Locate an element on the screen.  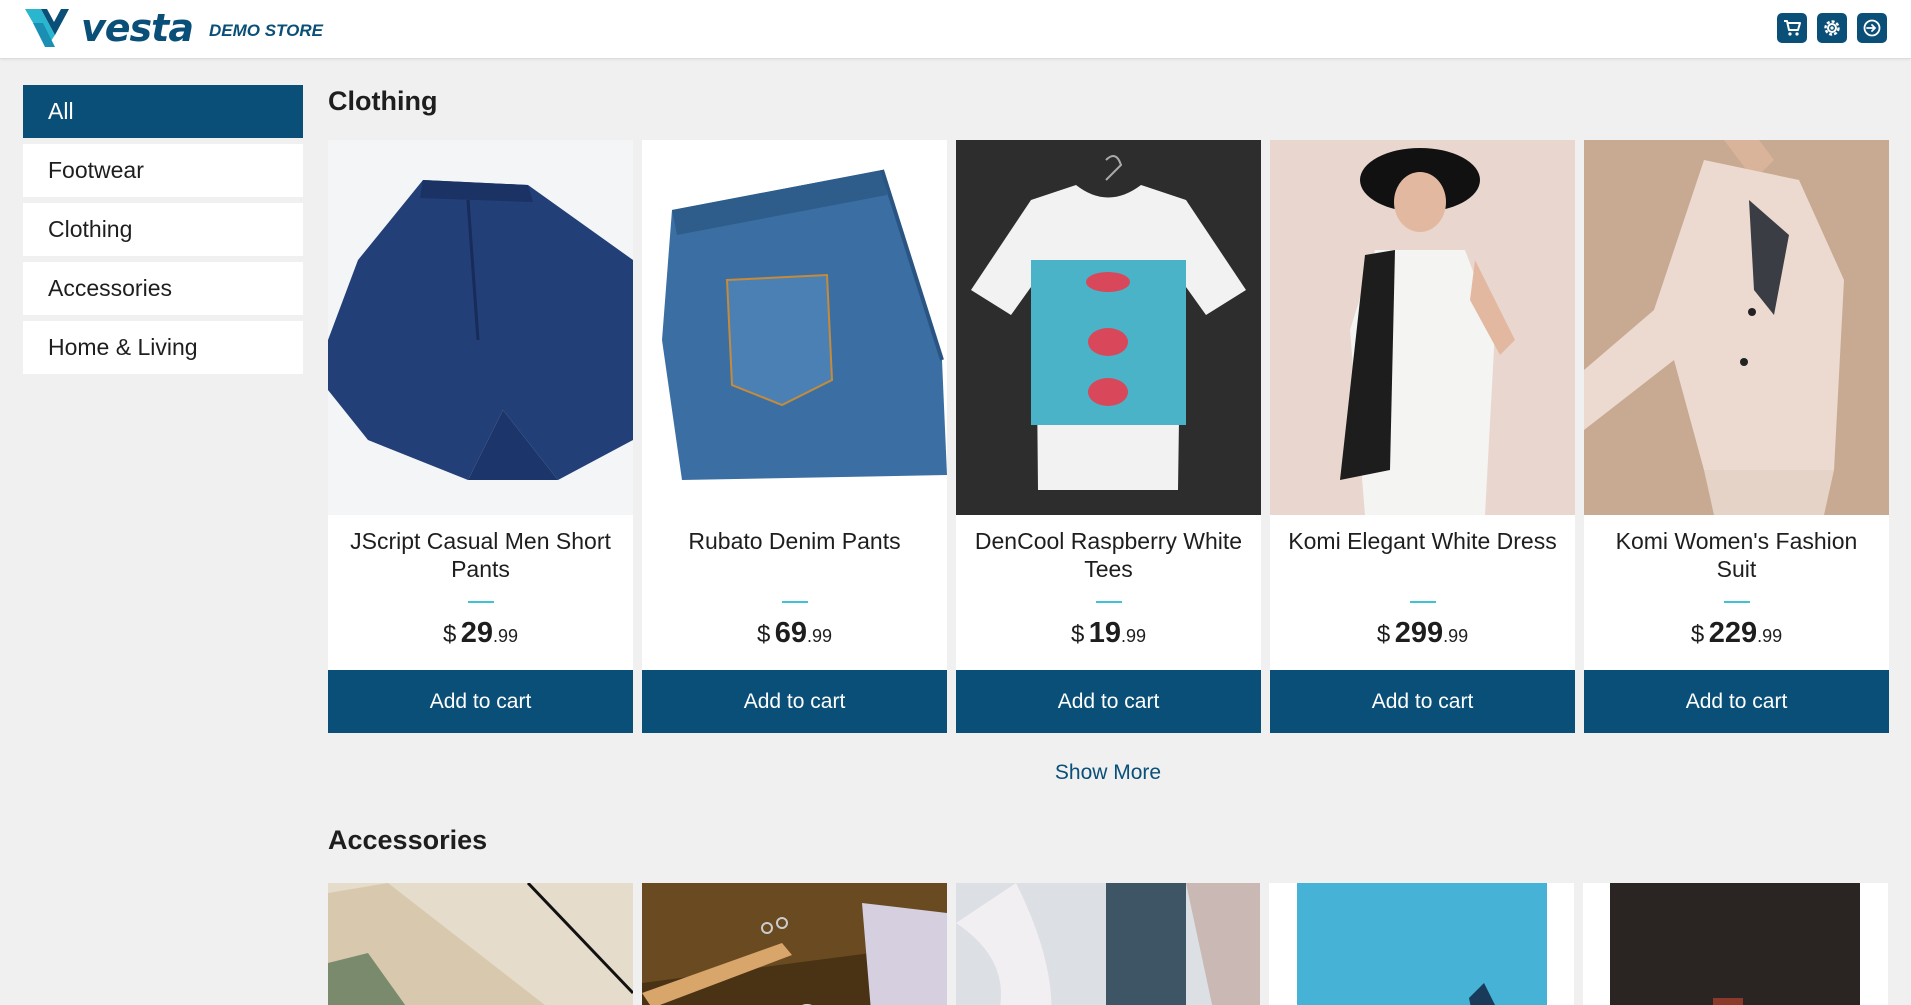
accessory-image-dark is located at coordinates (1735, 944).